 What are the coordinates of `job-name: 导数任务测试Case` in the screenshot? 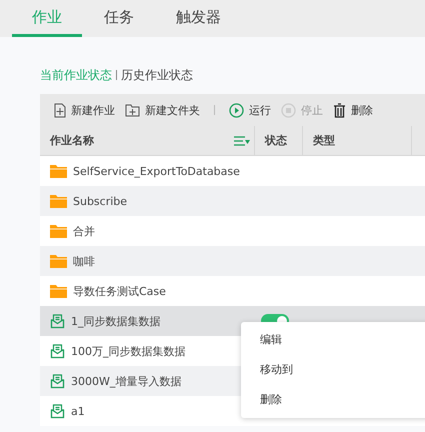 It's located at (119, 291).